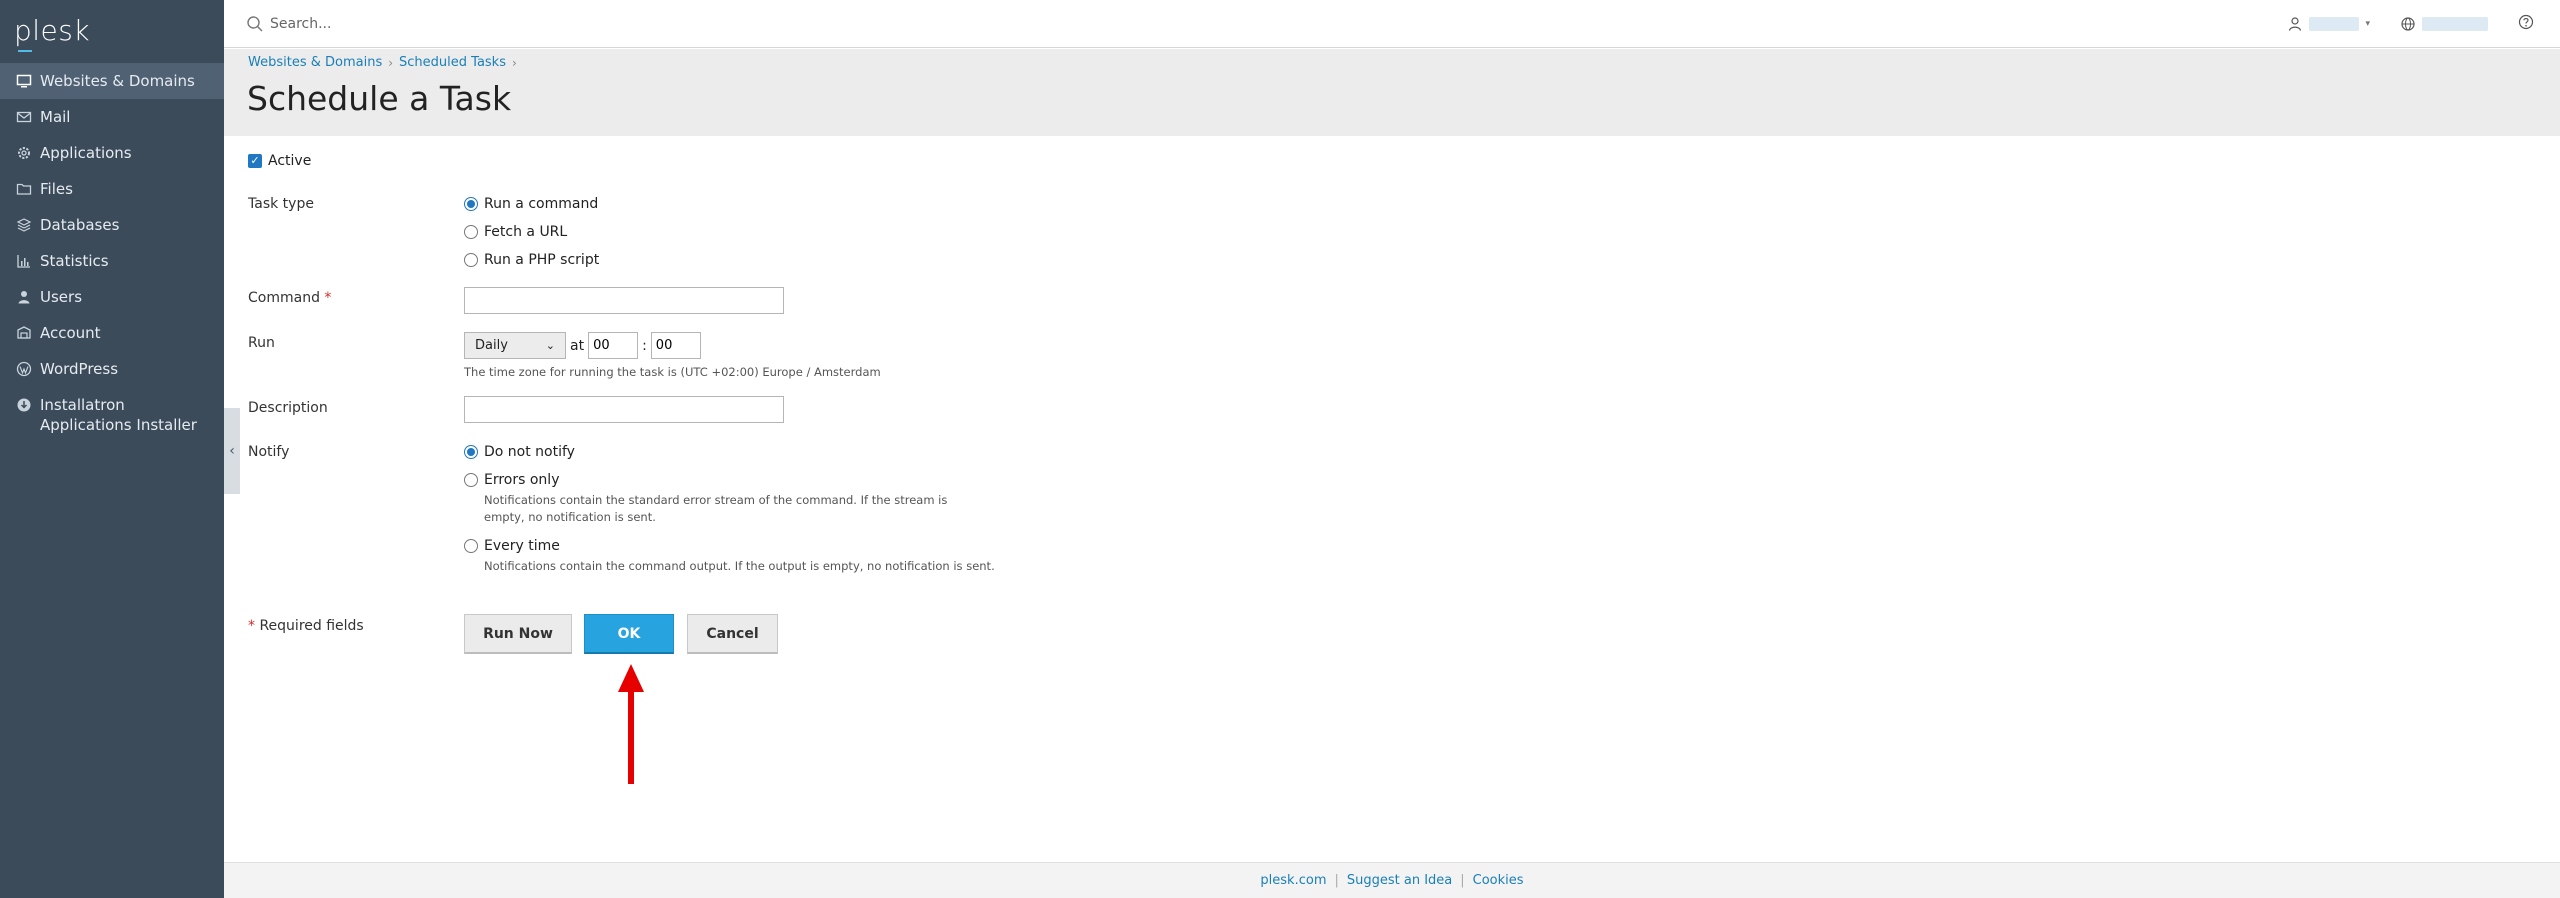 The width and height of the screenshot is (2560, 898). What do you see at coordinates (269, 452) in the screenshot?
I see `notify-label: Notify` at bounding box center [269, 452].